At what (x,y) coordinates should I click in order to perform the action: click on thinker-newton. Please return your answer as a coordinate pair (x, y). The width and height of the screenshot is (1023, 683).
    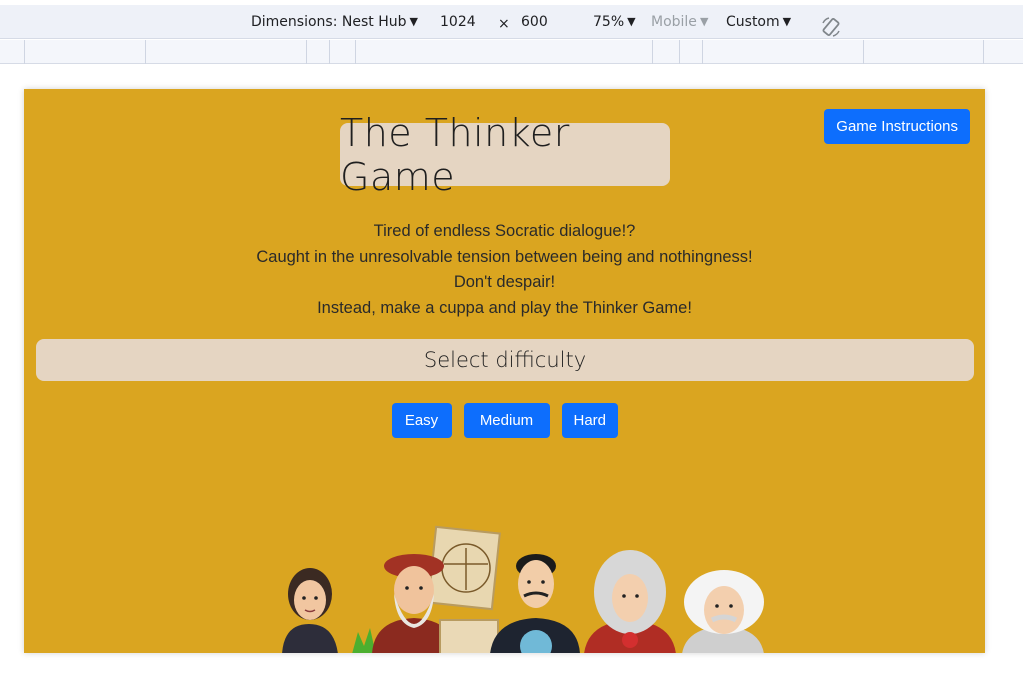
    Looking at the image, I should click on (630, 601).